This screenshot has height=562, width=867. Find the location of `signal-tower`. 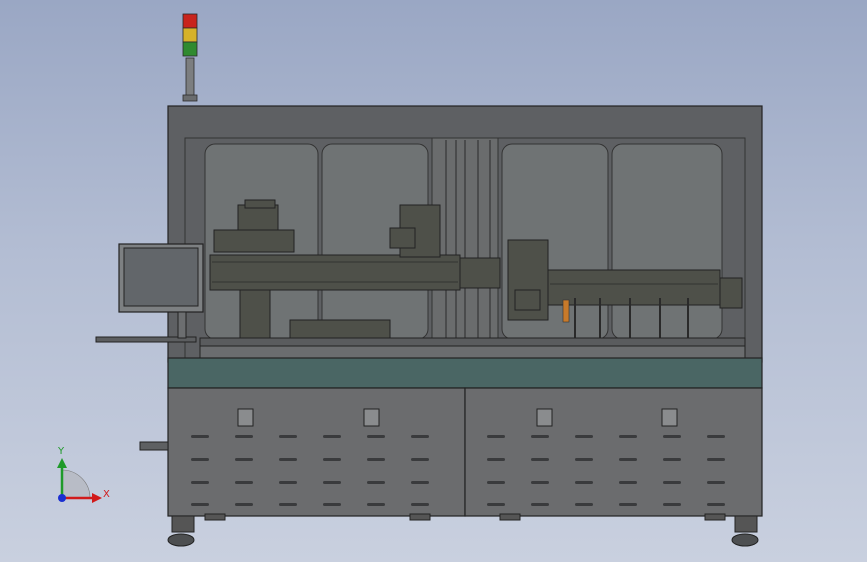

signal-tower is located at coordinates (190, 57).